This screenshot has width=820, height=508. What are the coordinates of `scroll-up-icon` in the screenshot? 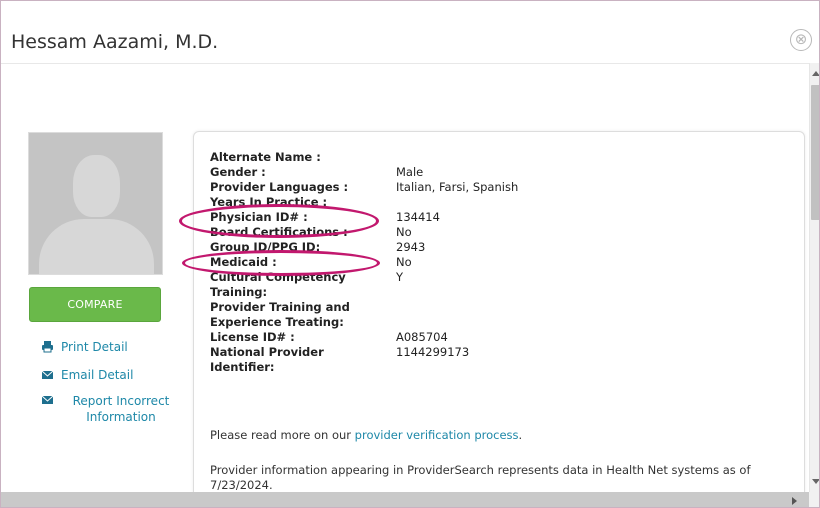 It's located at (815, 73).